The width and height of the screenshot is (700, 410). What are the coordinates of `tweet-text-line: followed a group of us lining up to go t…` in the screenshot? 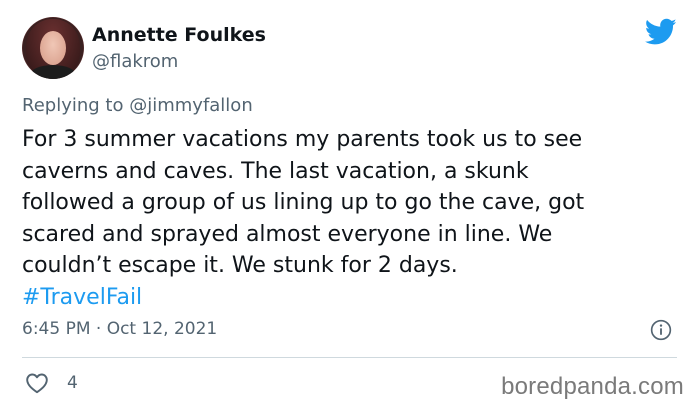 It's located at (303, 202).